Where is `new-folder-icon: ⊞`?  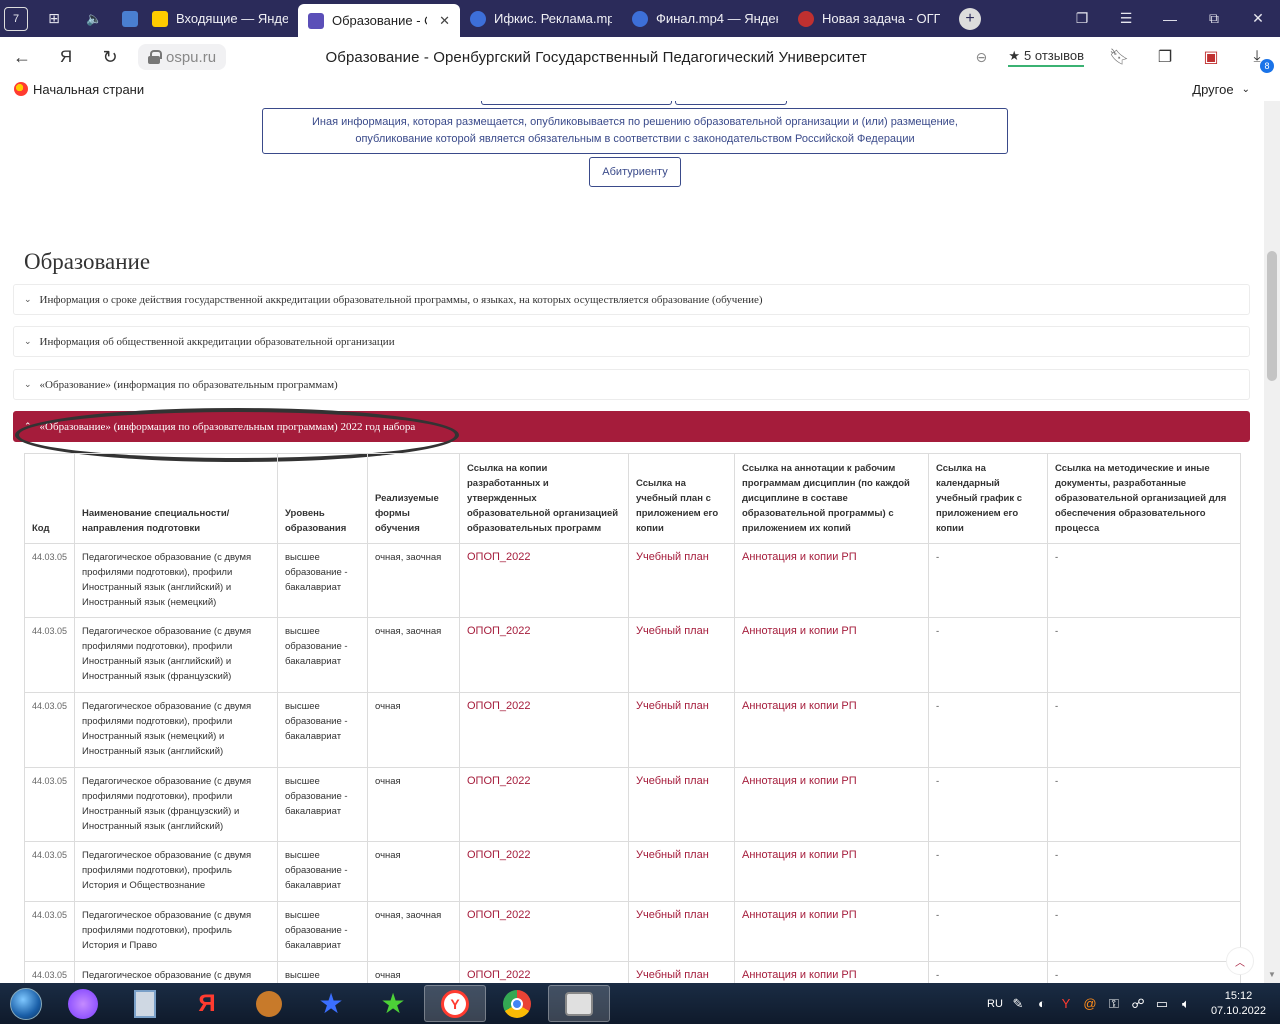
new-folder-icon: ⊞ is located at coordinates (54, 18).